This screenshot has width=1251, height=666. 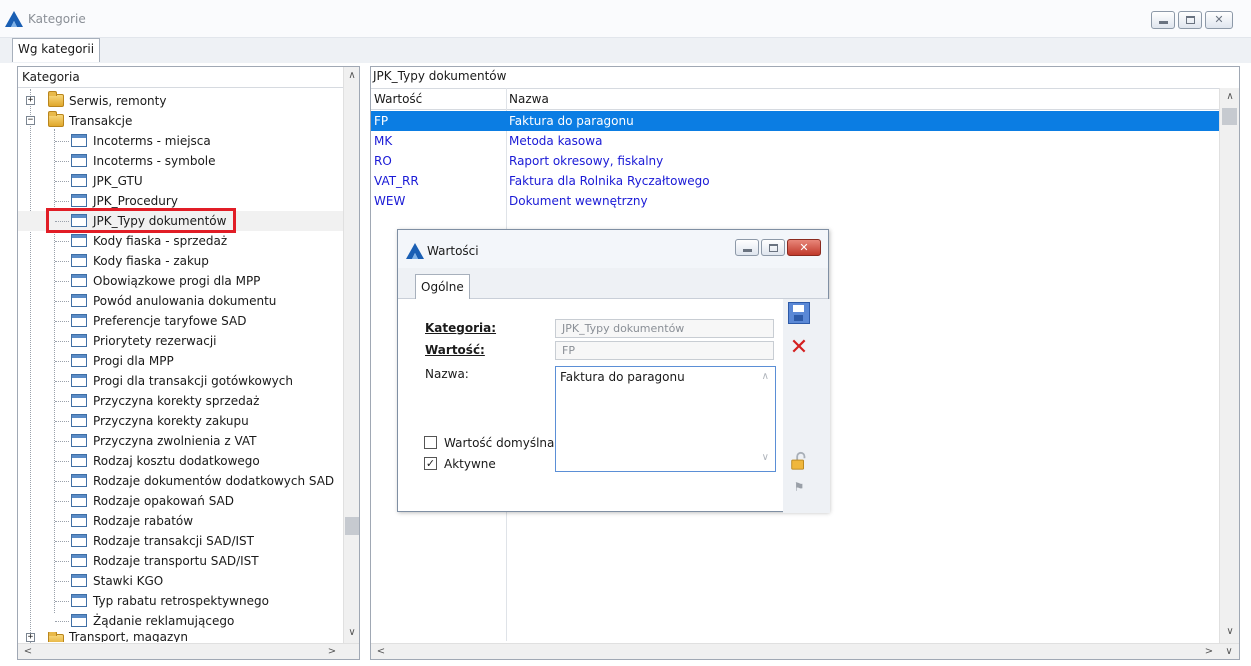 What do you see at coordinates (180, 361) in the screenshot?
I see `tree-item: Progi dla MPP` at bounding box center [180, 361].